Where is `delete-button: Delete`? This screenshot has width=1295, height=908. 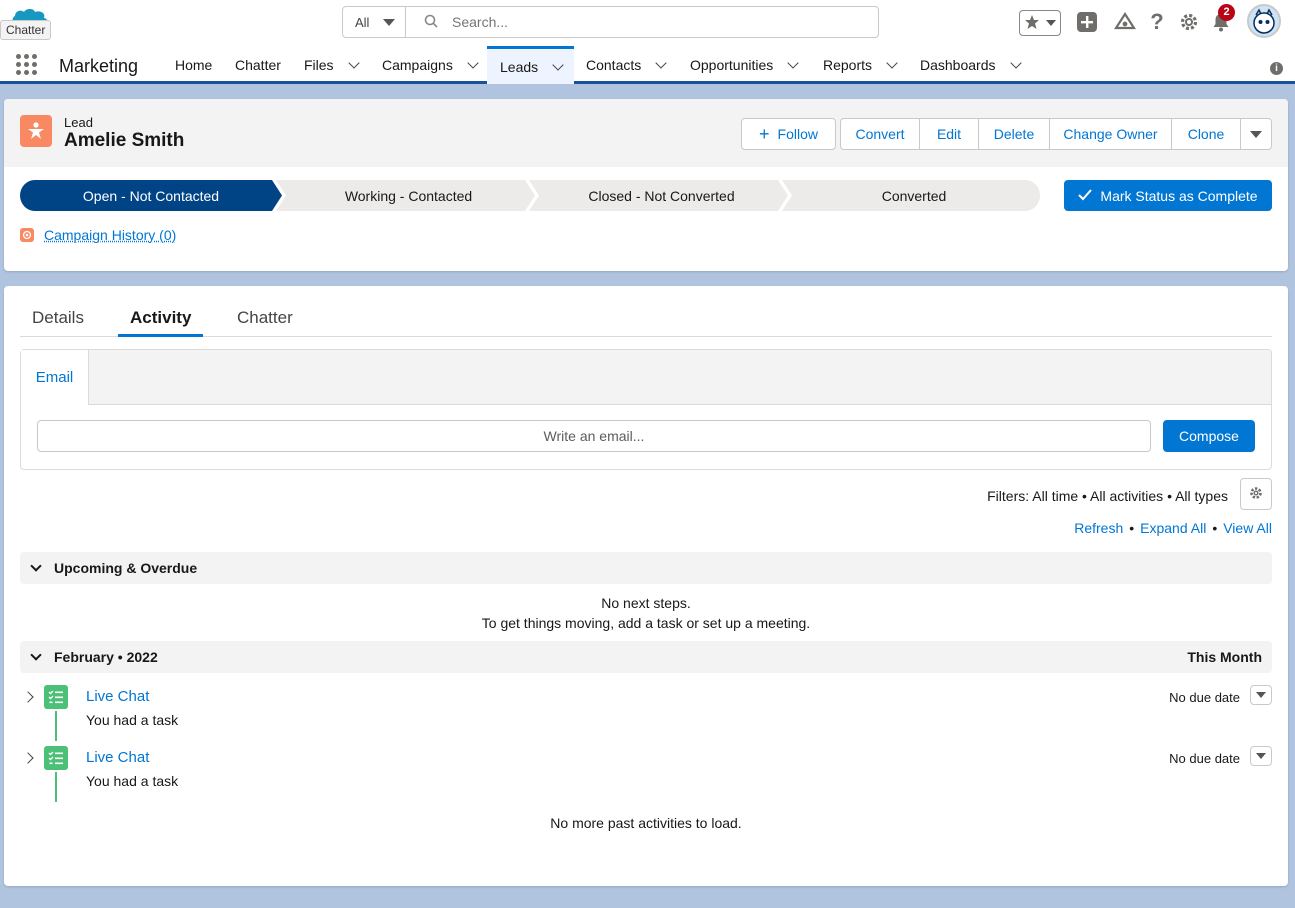 delete-button: Delete is located at coordinates (1013, 134).